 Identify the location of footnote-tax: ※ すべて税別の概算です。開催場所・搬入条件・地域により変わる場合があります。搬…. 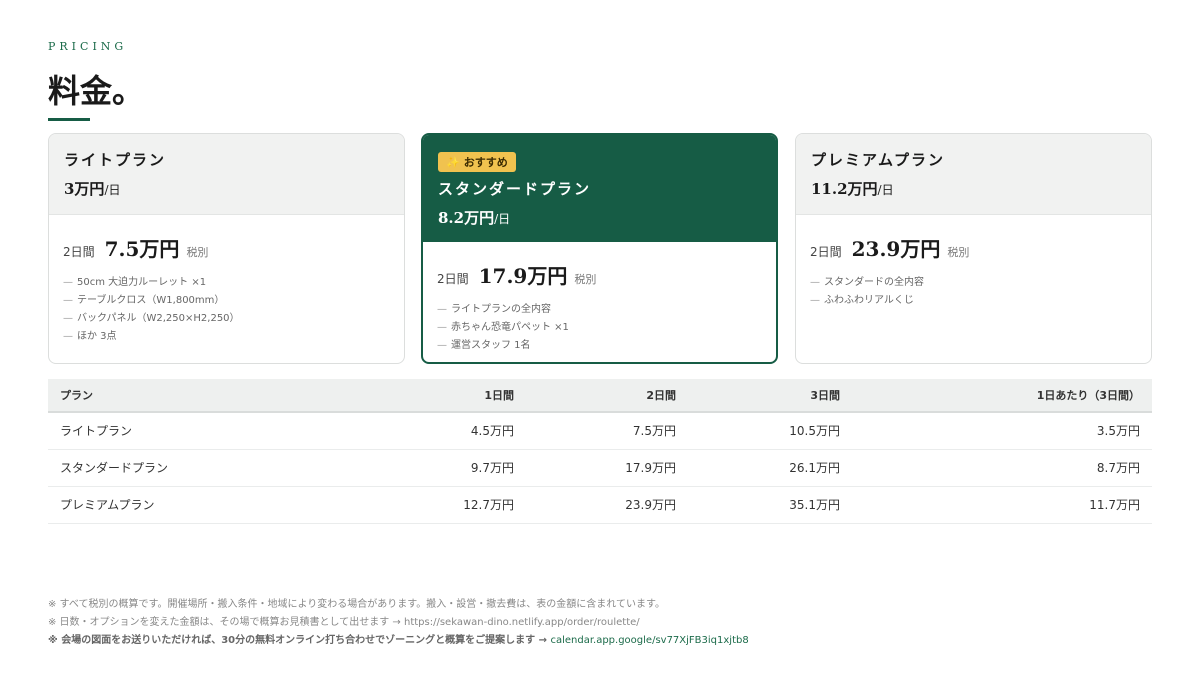
(356, 604).